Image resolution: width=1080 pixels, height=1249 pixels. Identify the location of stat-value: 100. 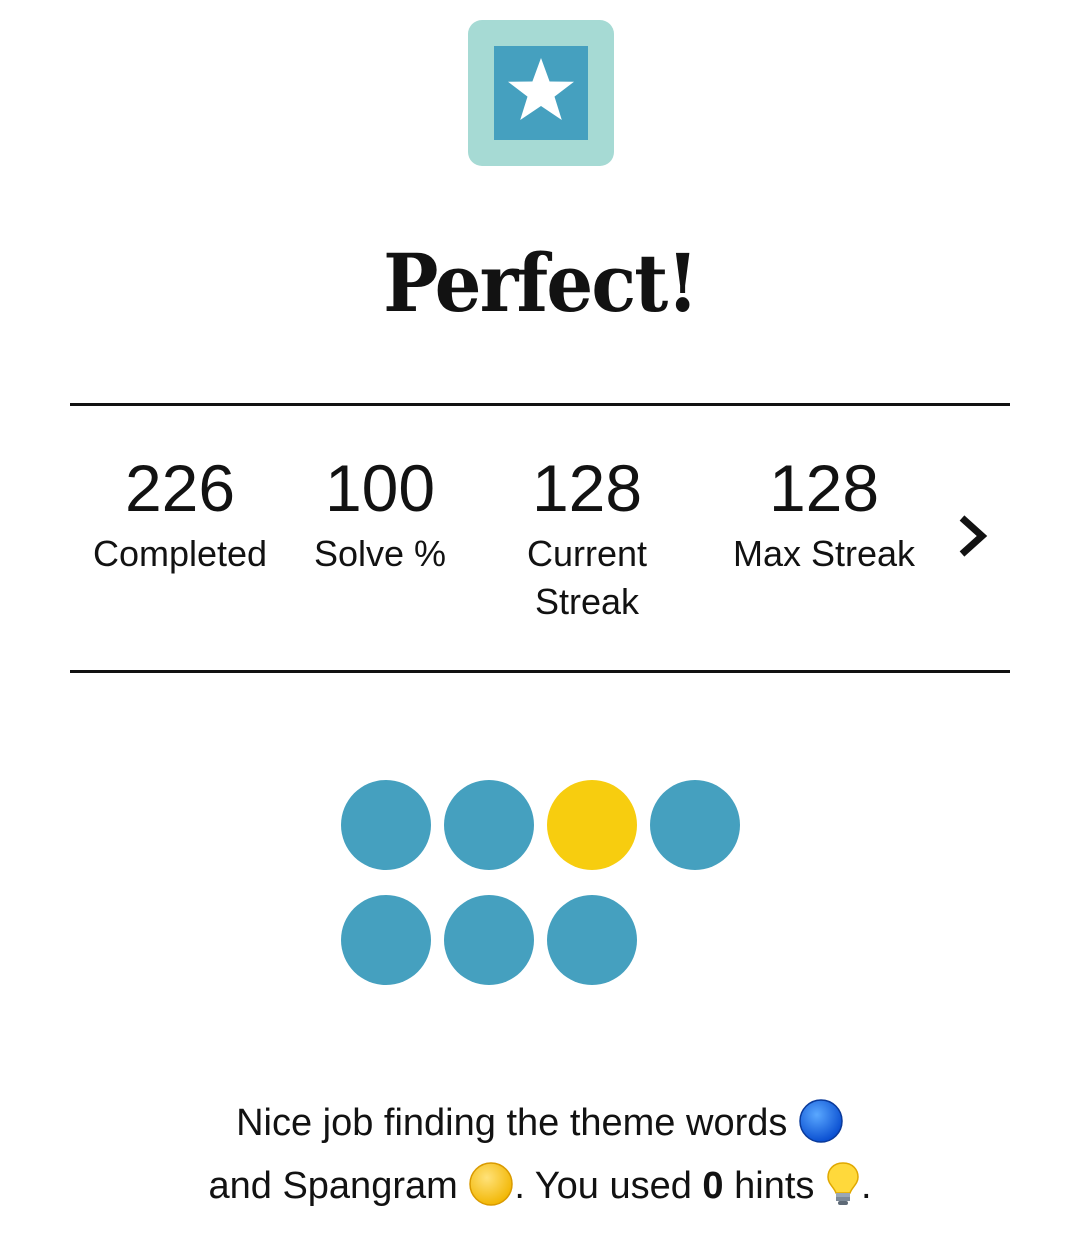
(380, 488).